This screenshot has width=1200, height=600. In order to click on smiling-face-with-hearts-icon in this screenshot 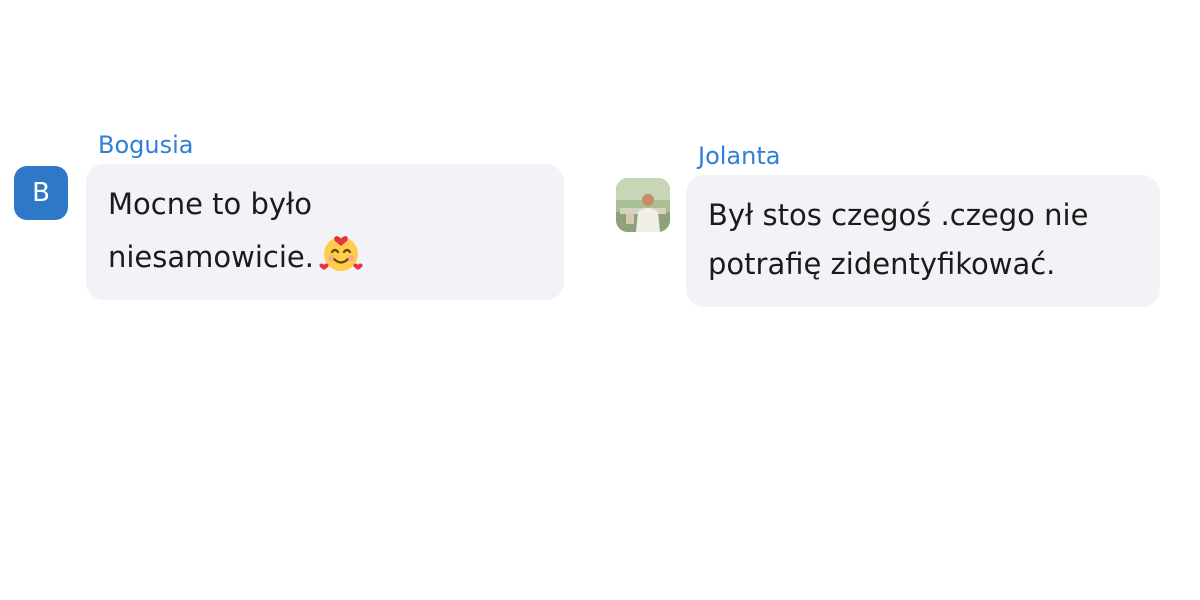, I will do `click(341, 253)`.